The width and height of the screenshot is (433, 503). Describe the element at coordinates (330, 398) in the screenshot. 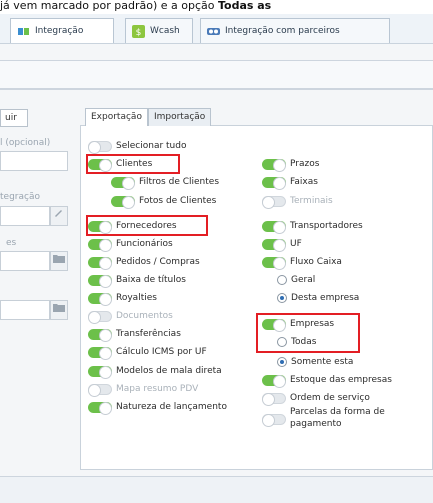

I see `toggle-label: Ordem de serviço` at that location.